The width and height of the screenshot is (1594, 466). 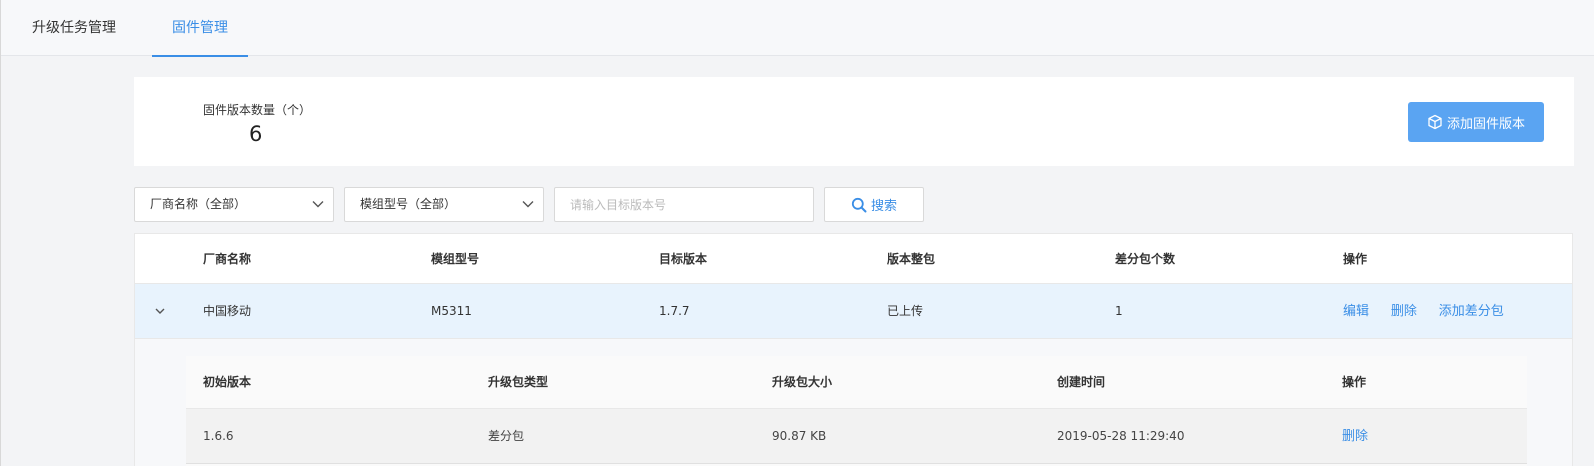 I want to click on tab-upgrade-tasks: 升级任务管理, so click(x=74, y=28).